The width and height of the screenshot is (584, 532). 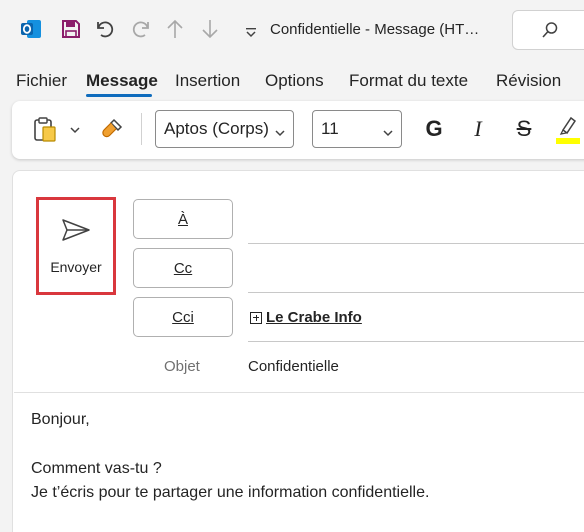 I want to click on font-name-value: Aptos (Corps), so click(x=216, y=128).